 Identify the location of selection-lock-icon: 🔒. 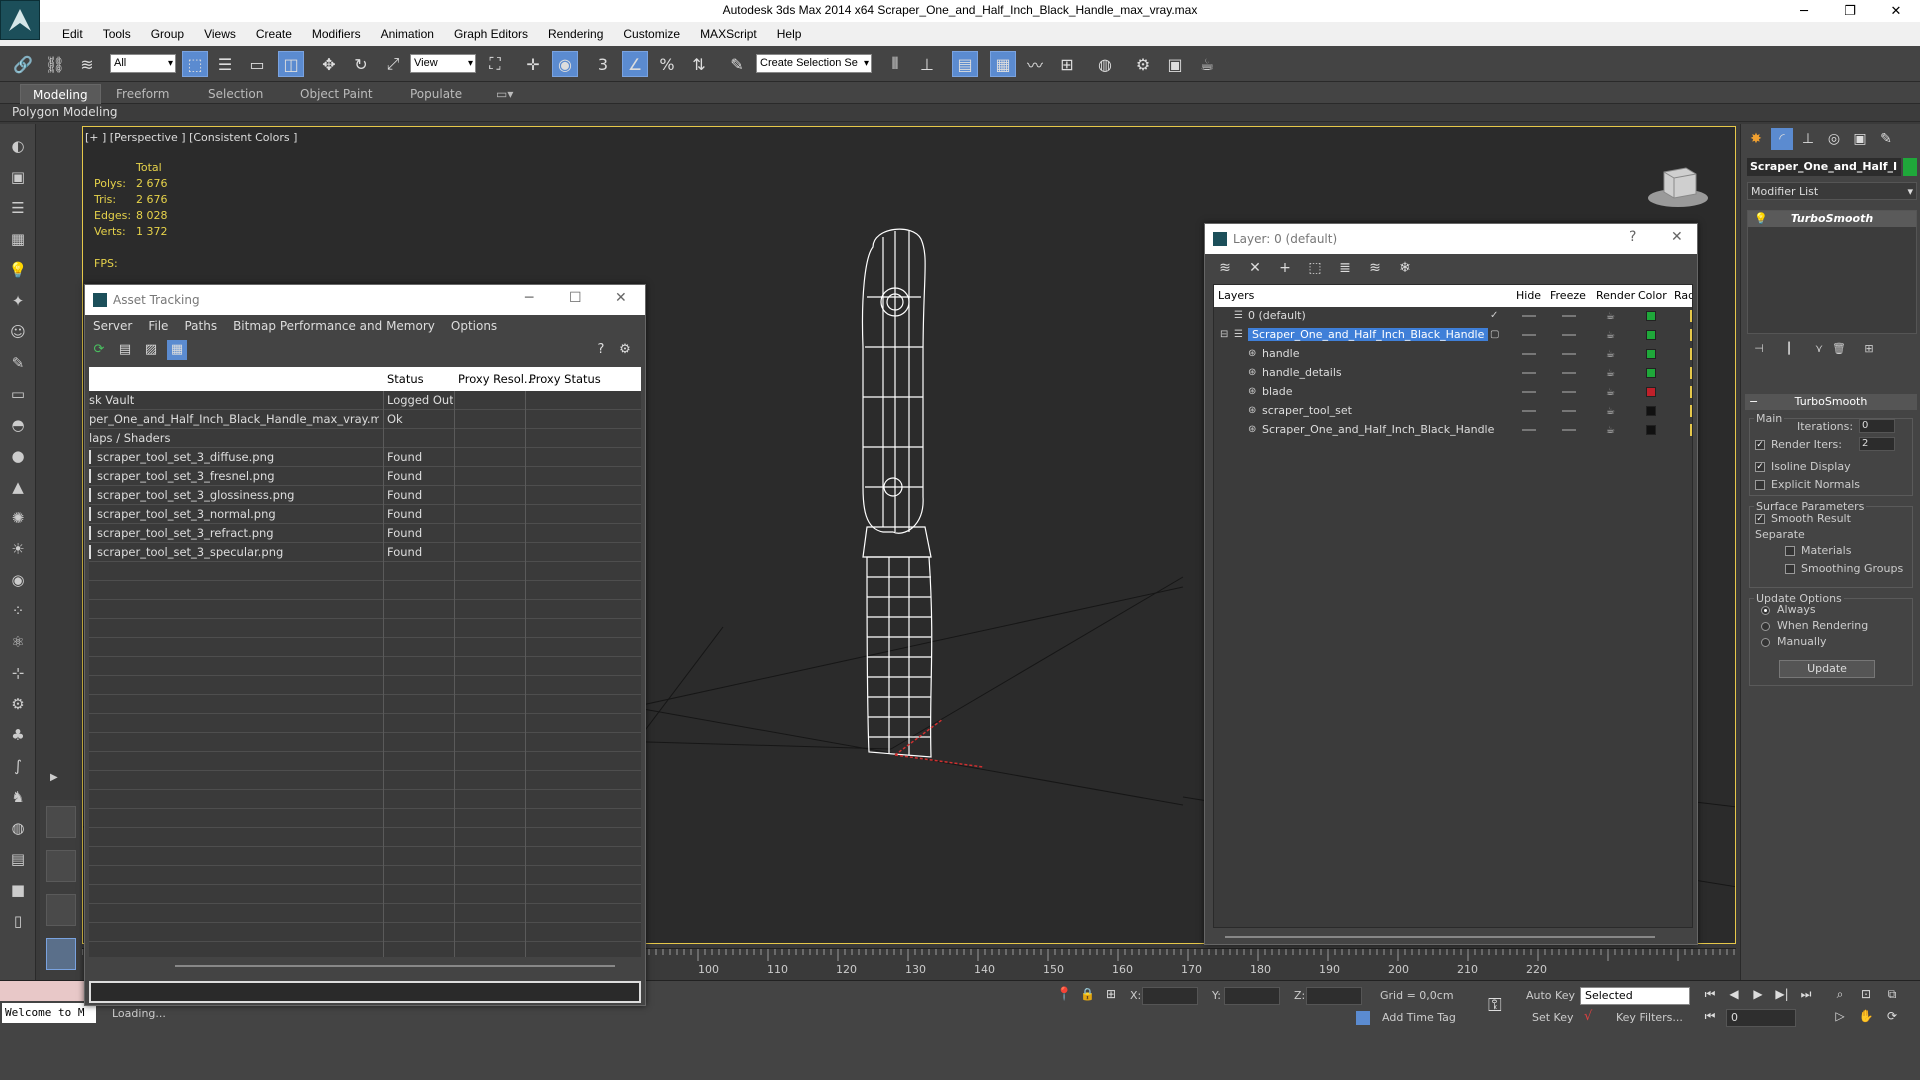
(1087, 994).